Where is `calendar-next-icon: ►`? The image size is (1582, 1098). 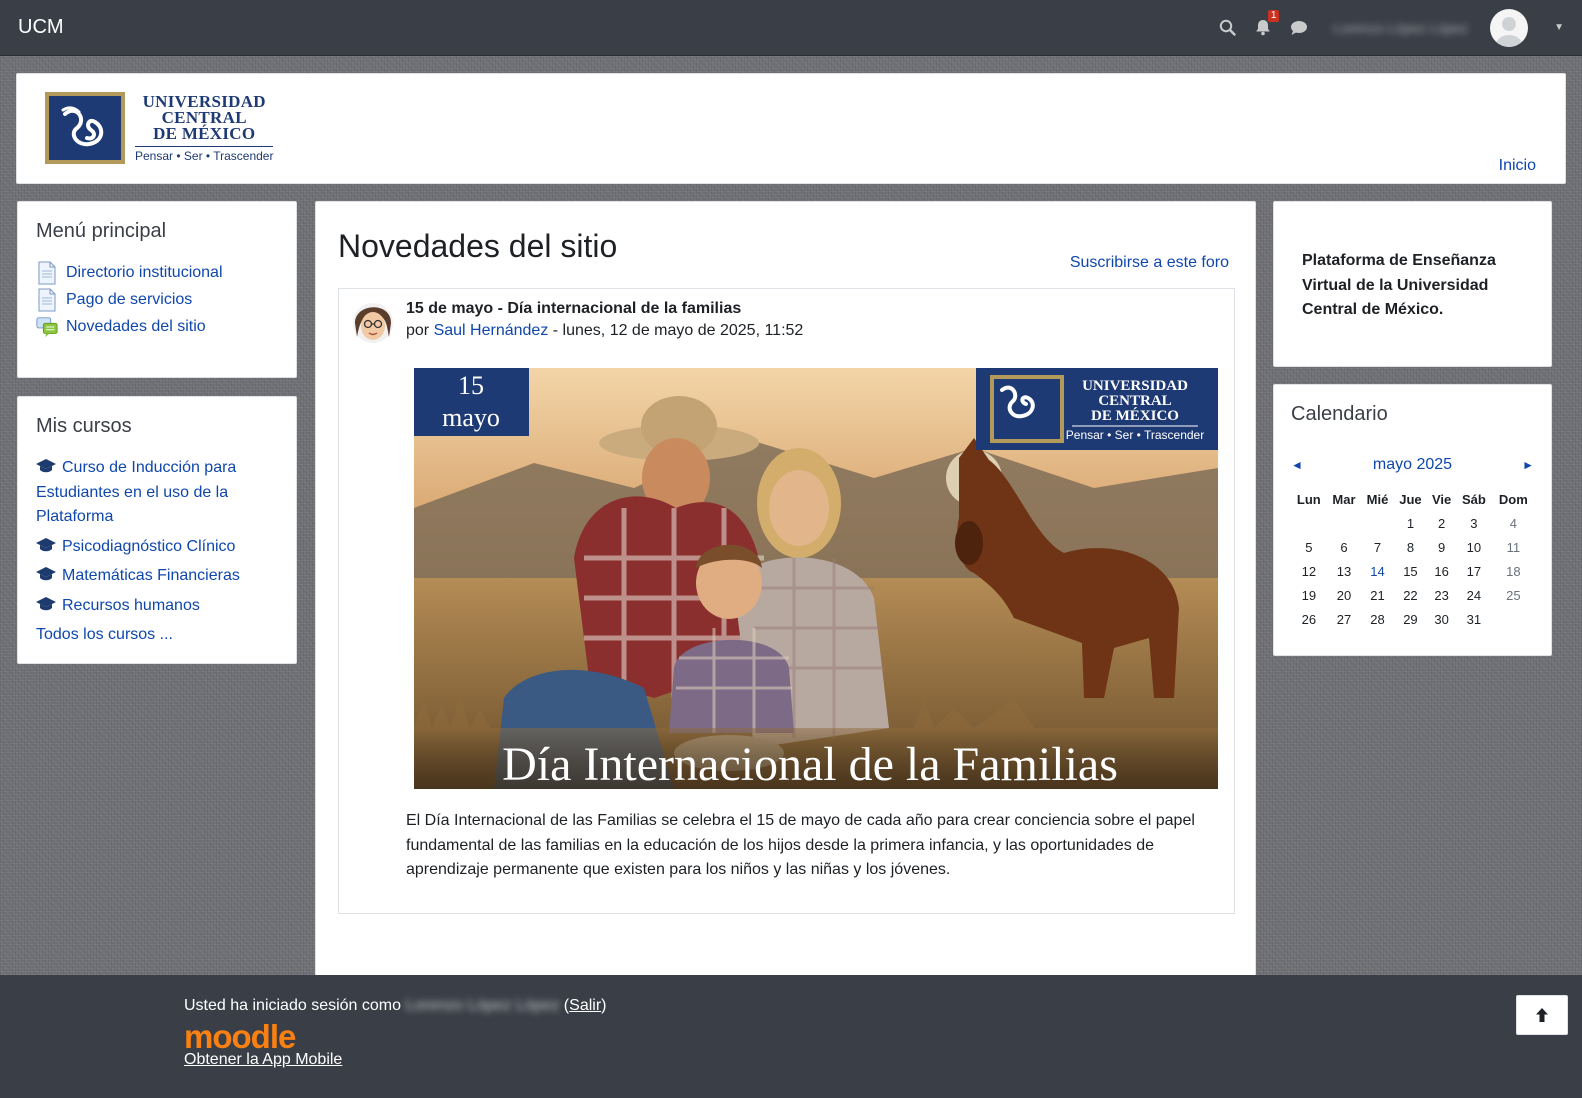 calendar-next-icon: ► is located at coordinates (1528, 465).